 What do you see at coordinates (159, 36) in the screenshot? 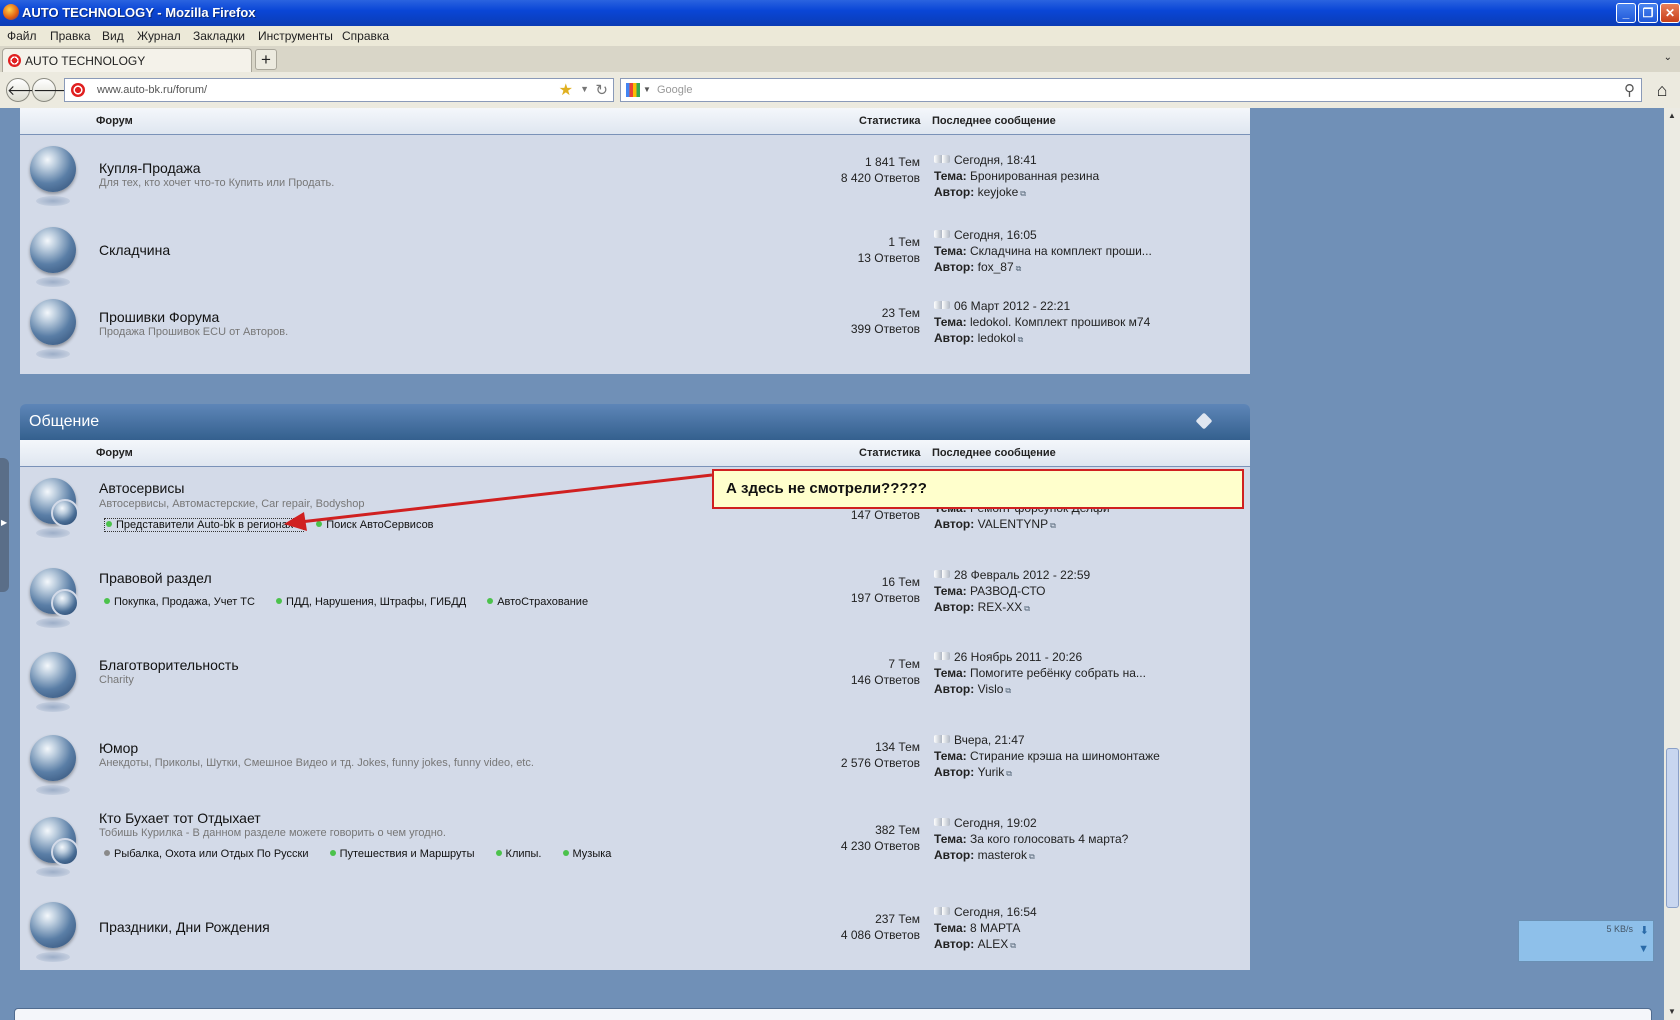
I see `menu-history: Журнал` at bounding box center [159, 36].